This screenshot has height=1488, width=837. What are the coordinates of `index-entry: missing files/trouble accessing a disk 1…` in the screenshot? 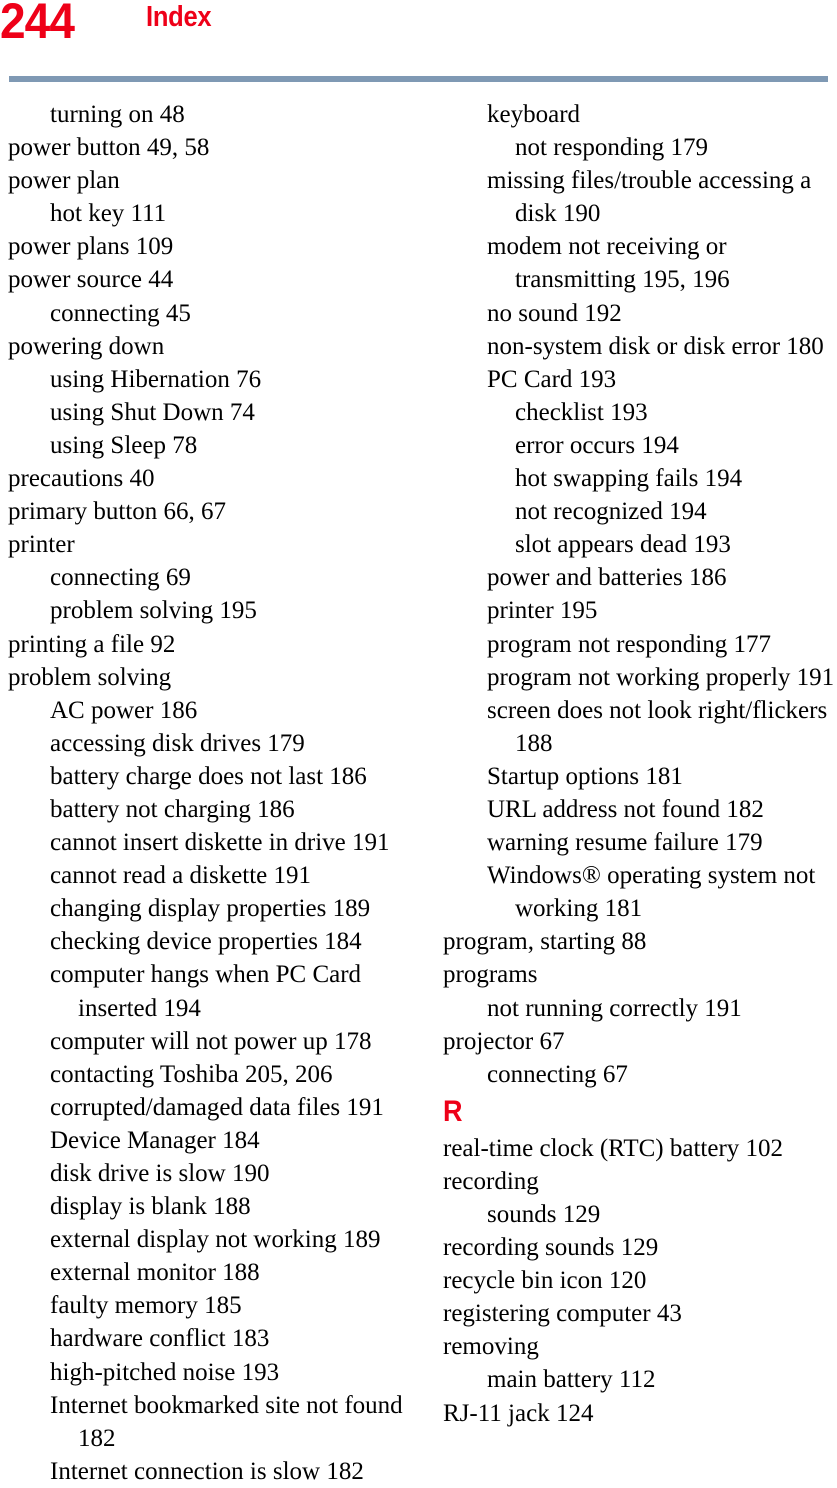 It's located at (649, 197).